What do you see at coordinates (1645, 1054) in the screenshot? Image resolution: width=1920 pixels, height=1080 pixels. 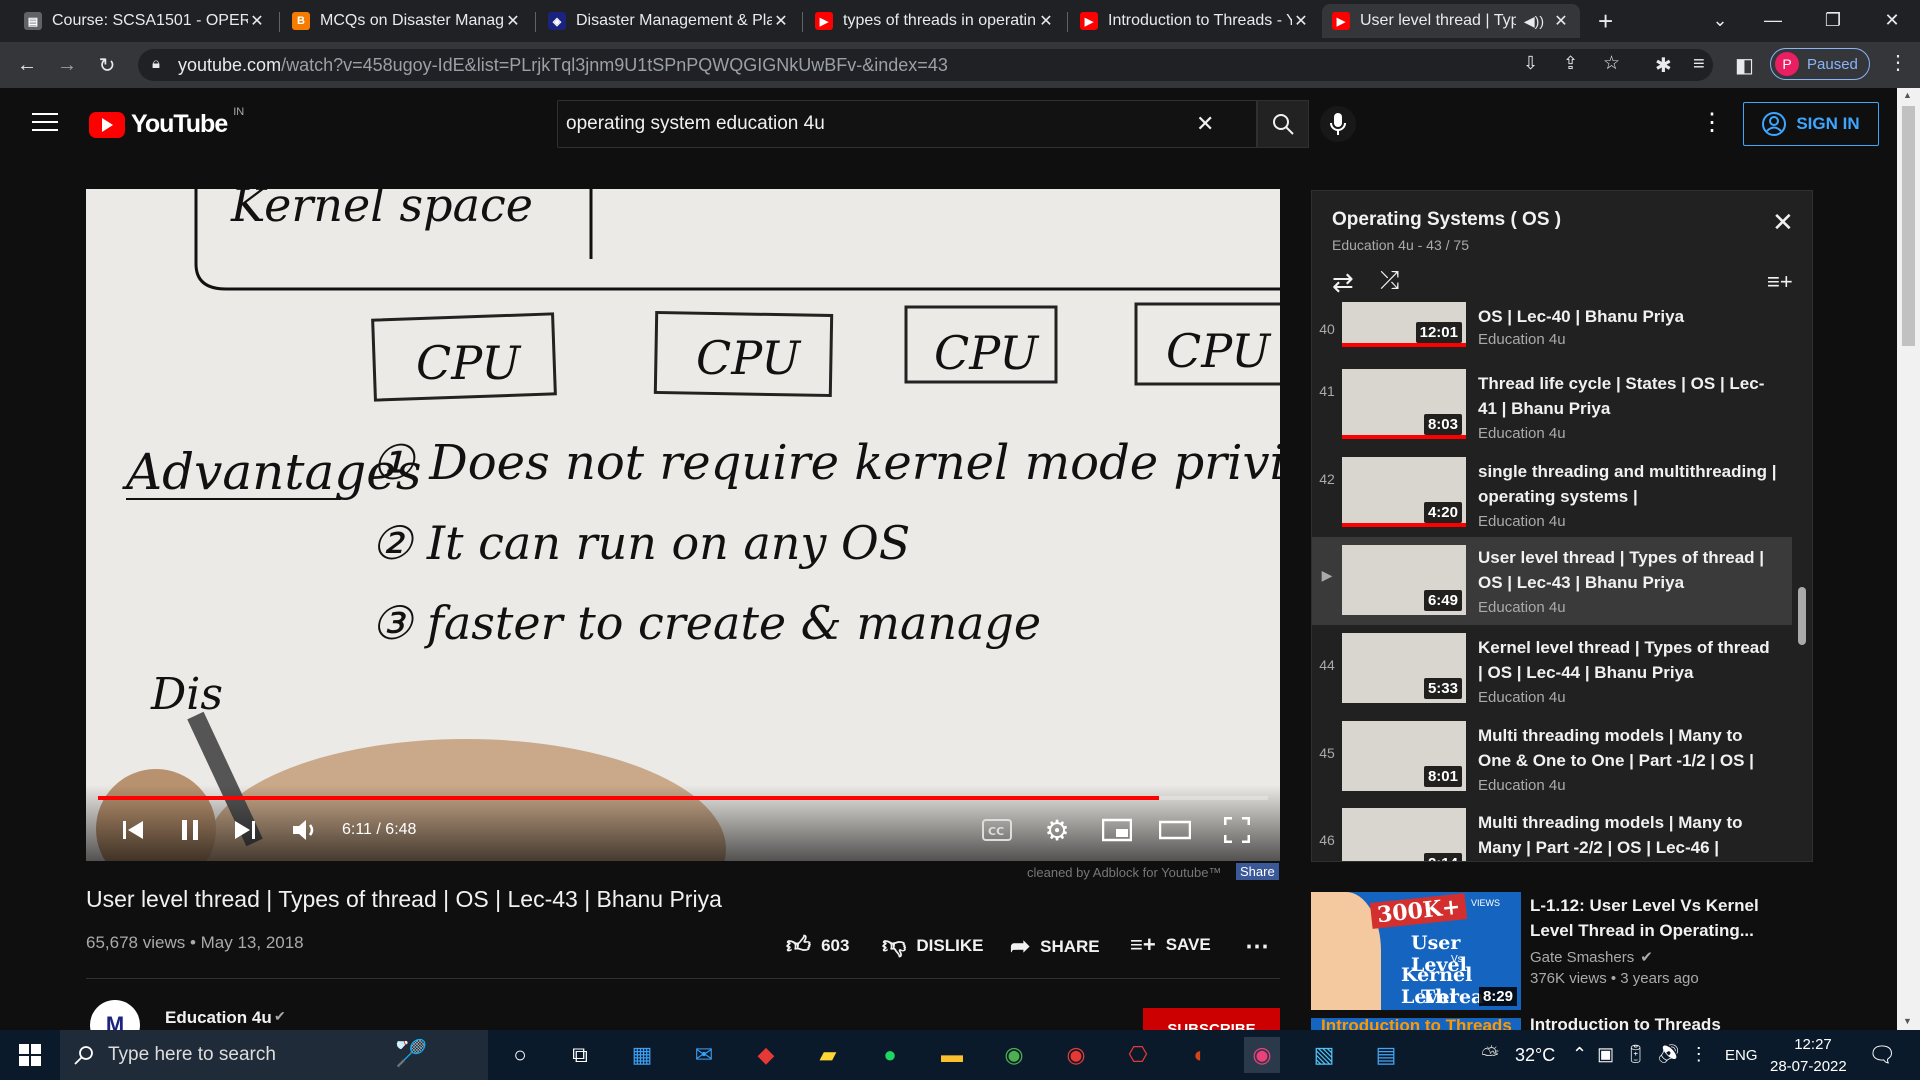 I see `system-tray-icons: ⌃▣🔋︎🔊︎⋮` at bounding box center [1645, 1054].